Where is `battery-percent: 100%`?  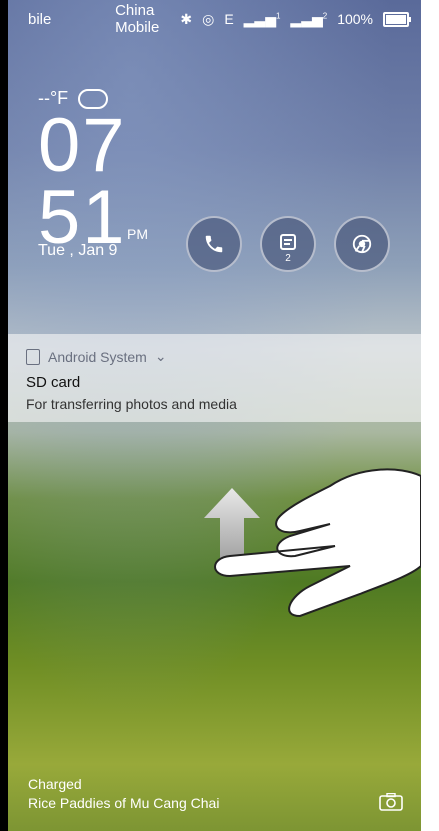 battery-percent: 100% is located at coordinates (355, 19).